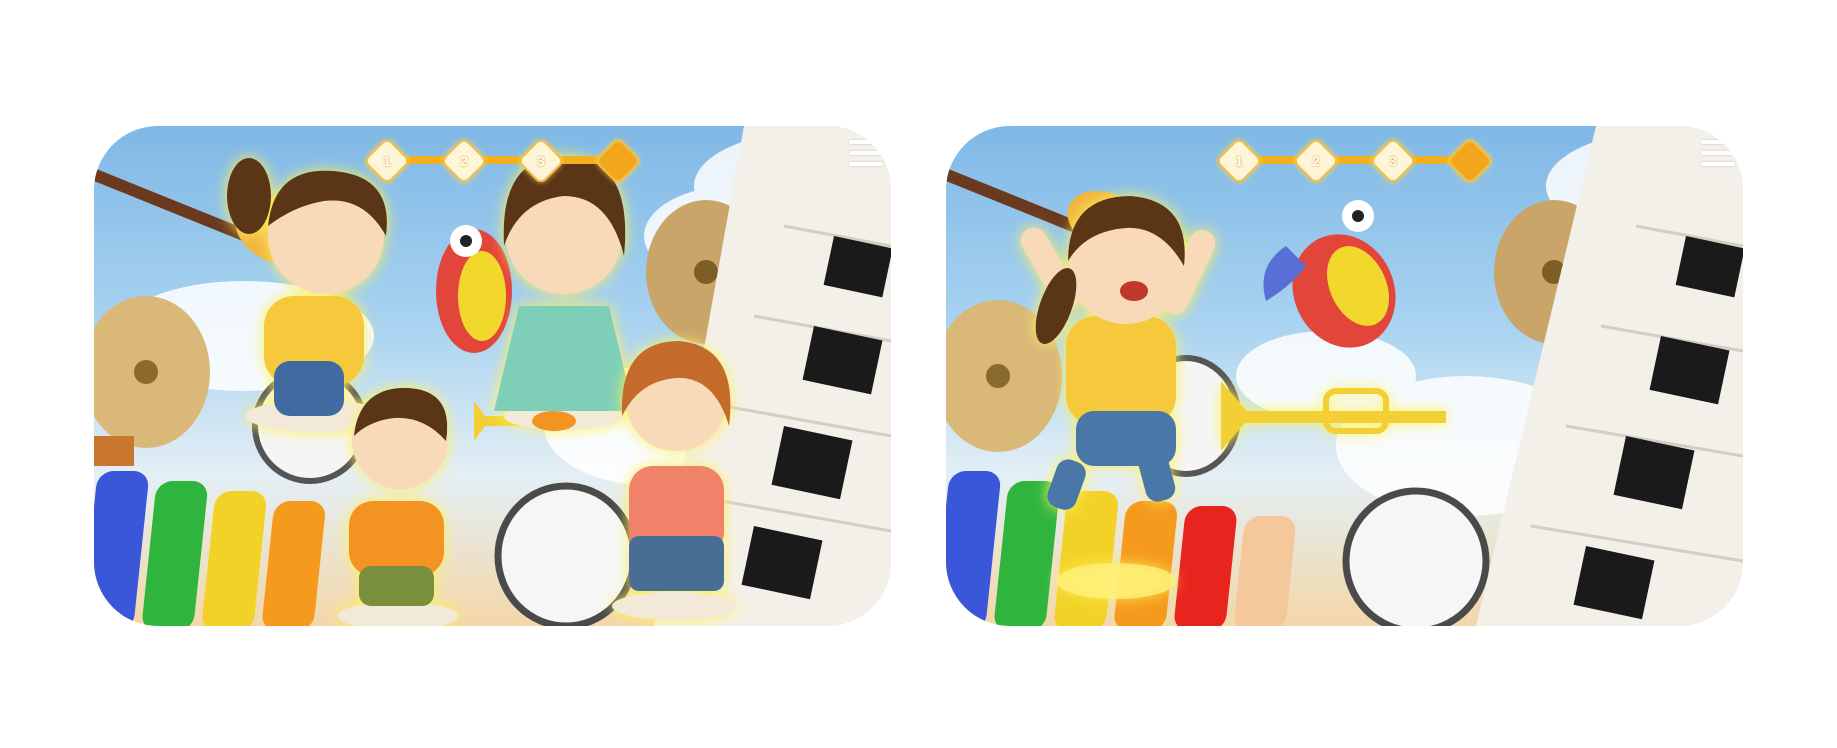 This screenshot has height=748, width=1837. What do you see at coordinates (474, 289) in the screenshot?
I see `parrot-icon` at bounding box center [474, 289].